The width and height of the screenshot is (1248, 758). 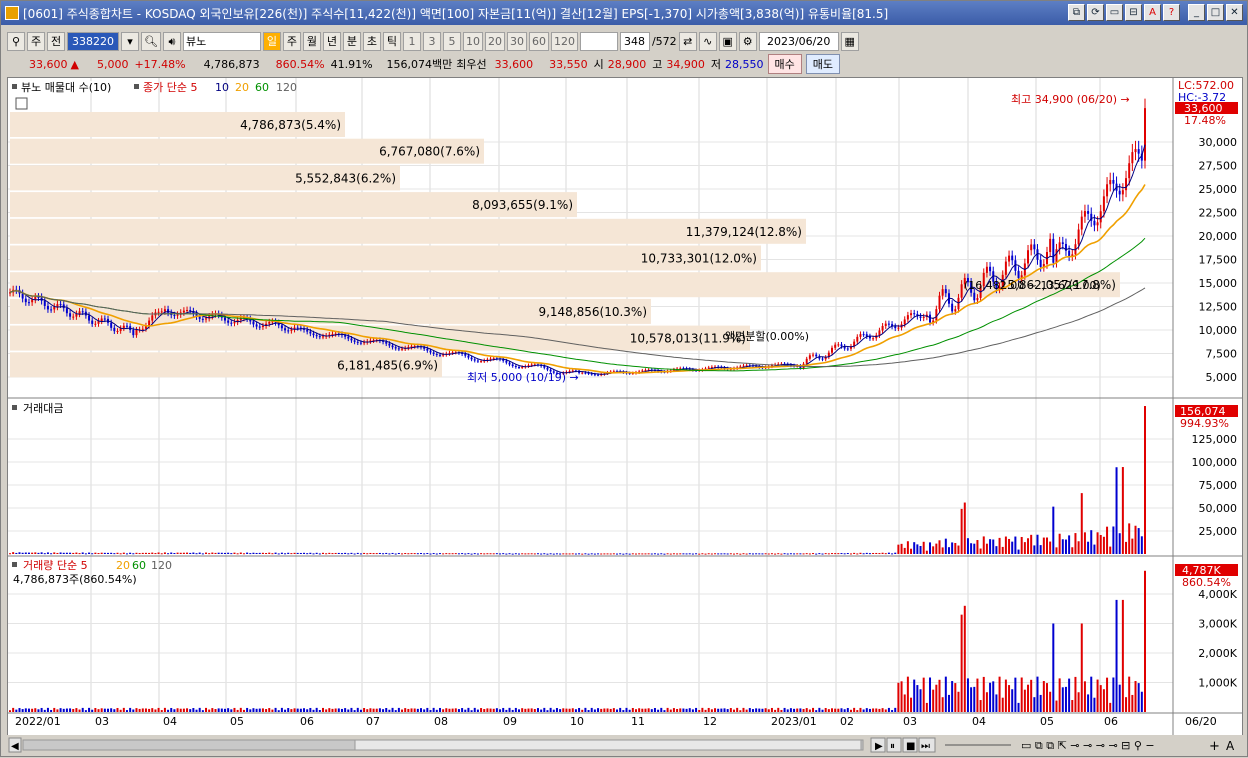 I want to click on refresh-icon: ⟳, so click(x=1095, y=12).